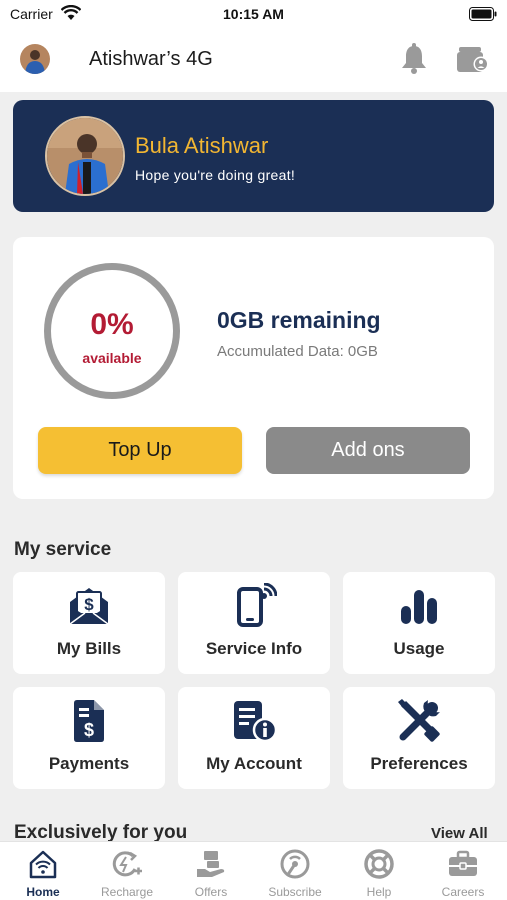 Image resolution: width=507 pixels, height=900 pixels. Describe the element at coordinates (463, 864) in the screenshot. I see `briefcase-icon` at that location.